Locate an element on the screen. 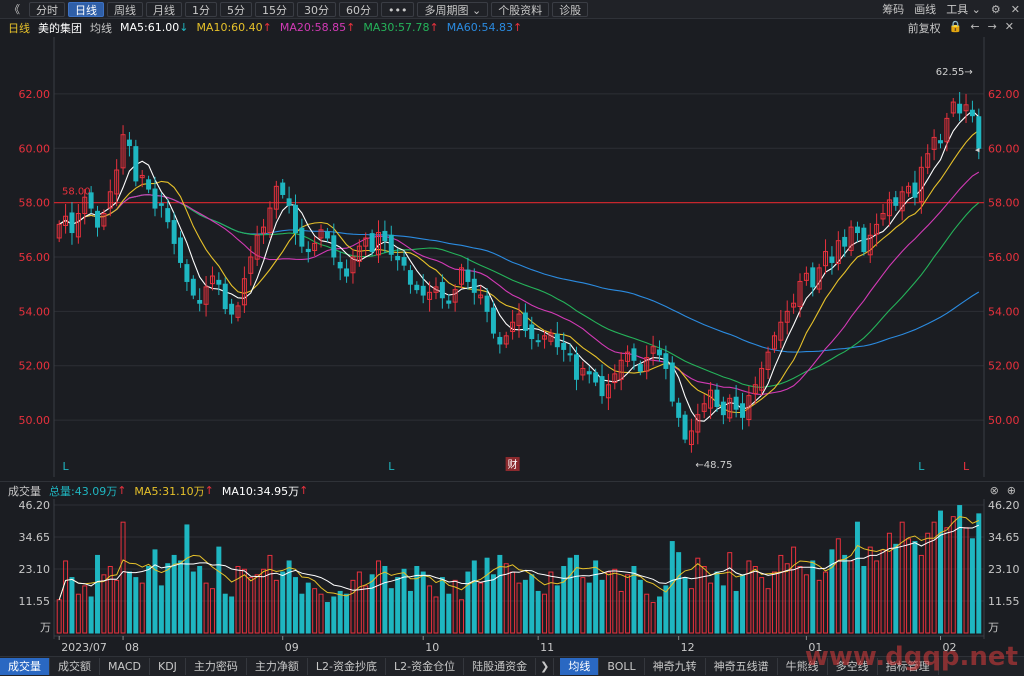  period-tab: 30分 is located at coordinates (316, 9).